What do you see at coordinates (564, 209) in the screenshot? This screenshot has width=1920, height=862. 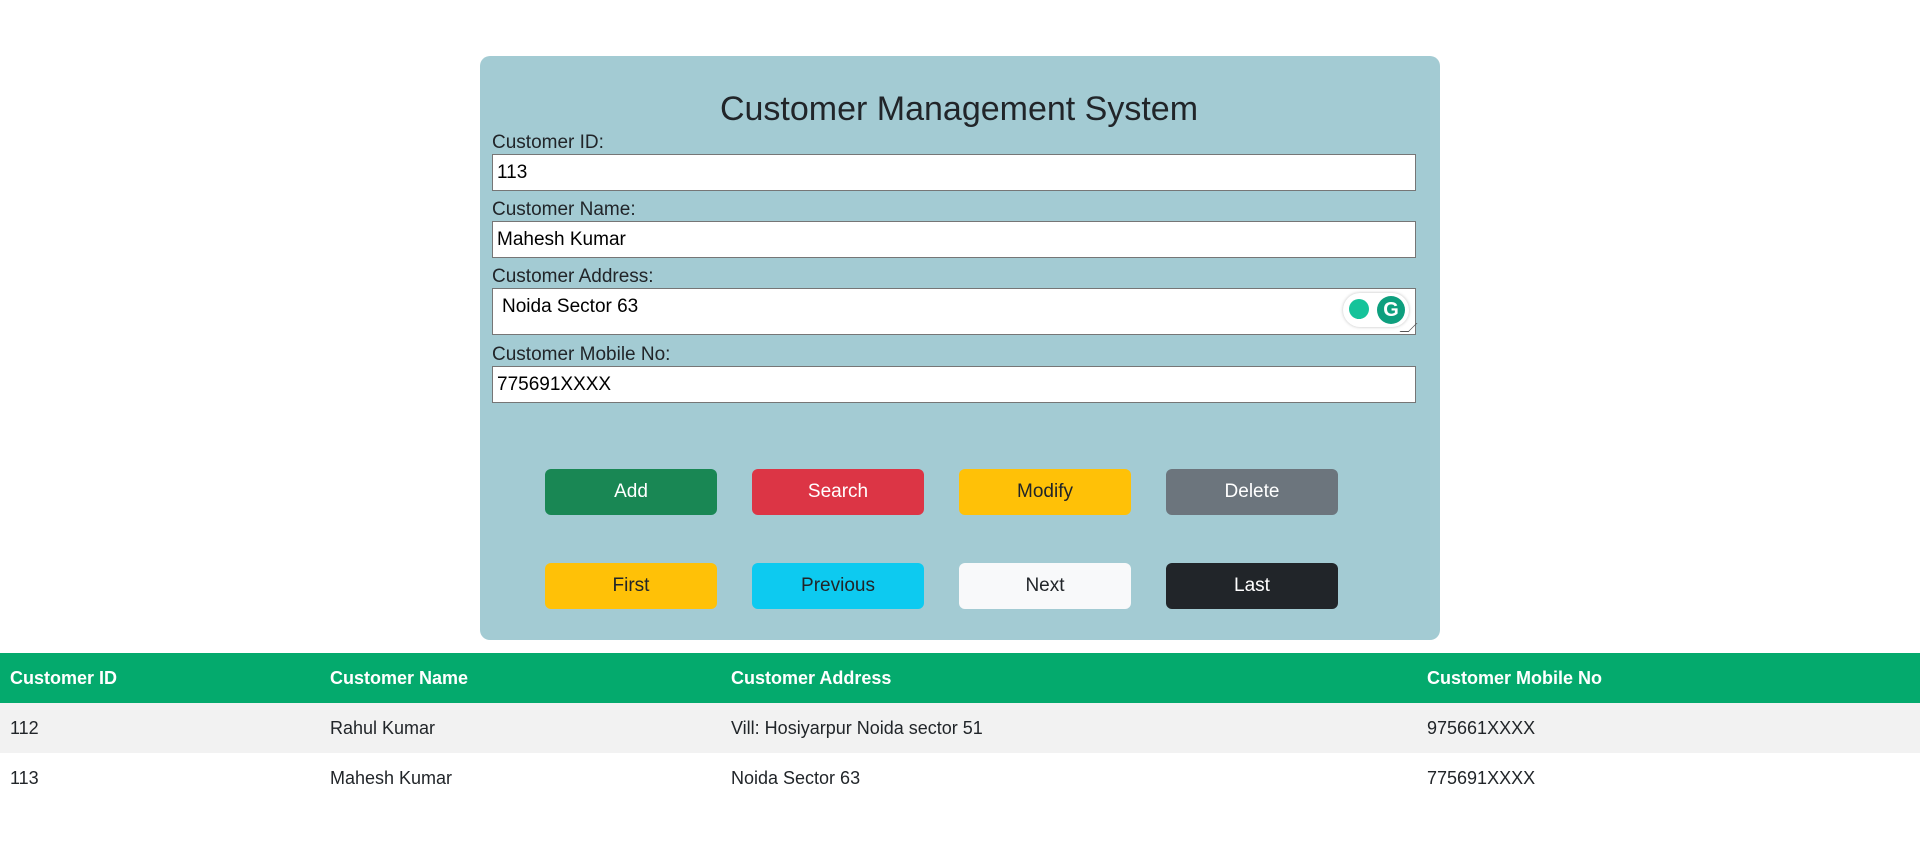 I see `customer-name-label: Customer Name:` at bounding box center [564, 209].